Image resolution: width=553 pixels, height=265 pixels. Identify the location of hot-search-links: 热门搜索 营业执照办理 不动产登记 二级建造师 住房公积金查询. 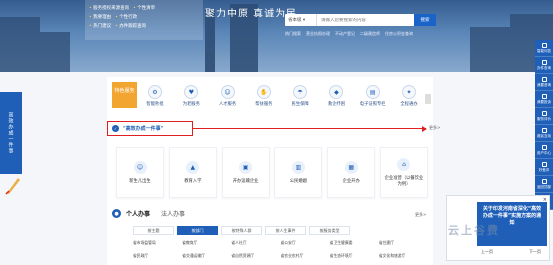
(365, 34).